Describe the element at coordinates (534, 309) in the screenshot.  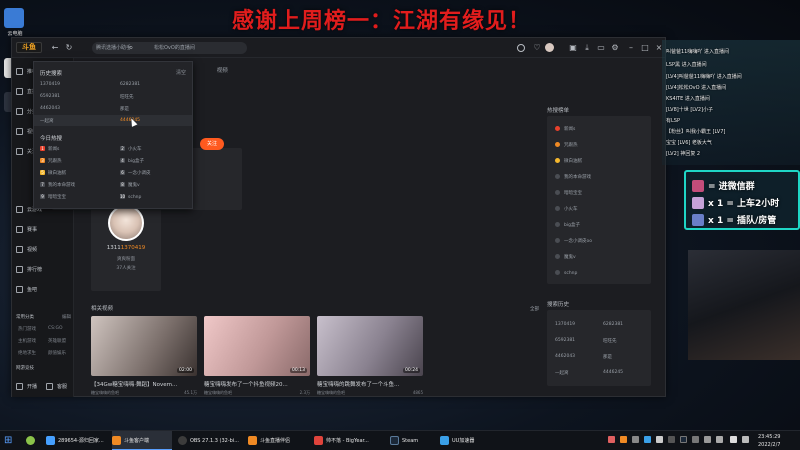
I see `related-all-link: 全部` at that location.